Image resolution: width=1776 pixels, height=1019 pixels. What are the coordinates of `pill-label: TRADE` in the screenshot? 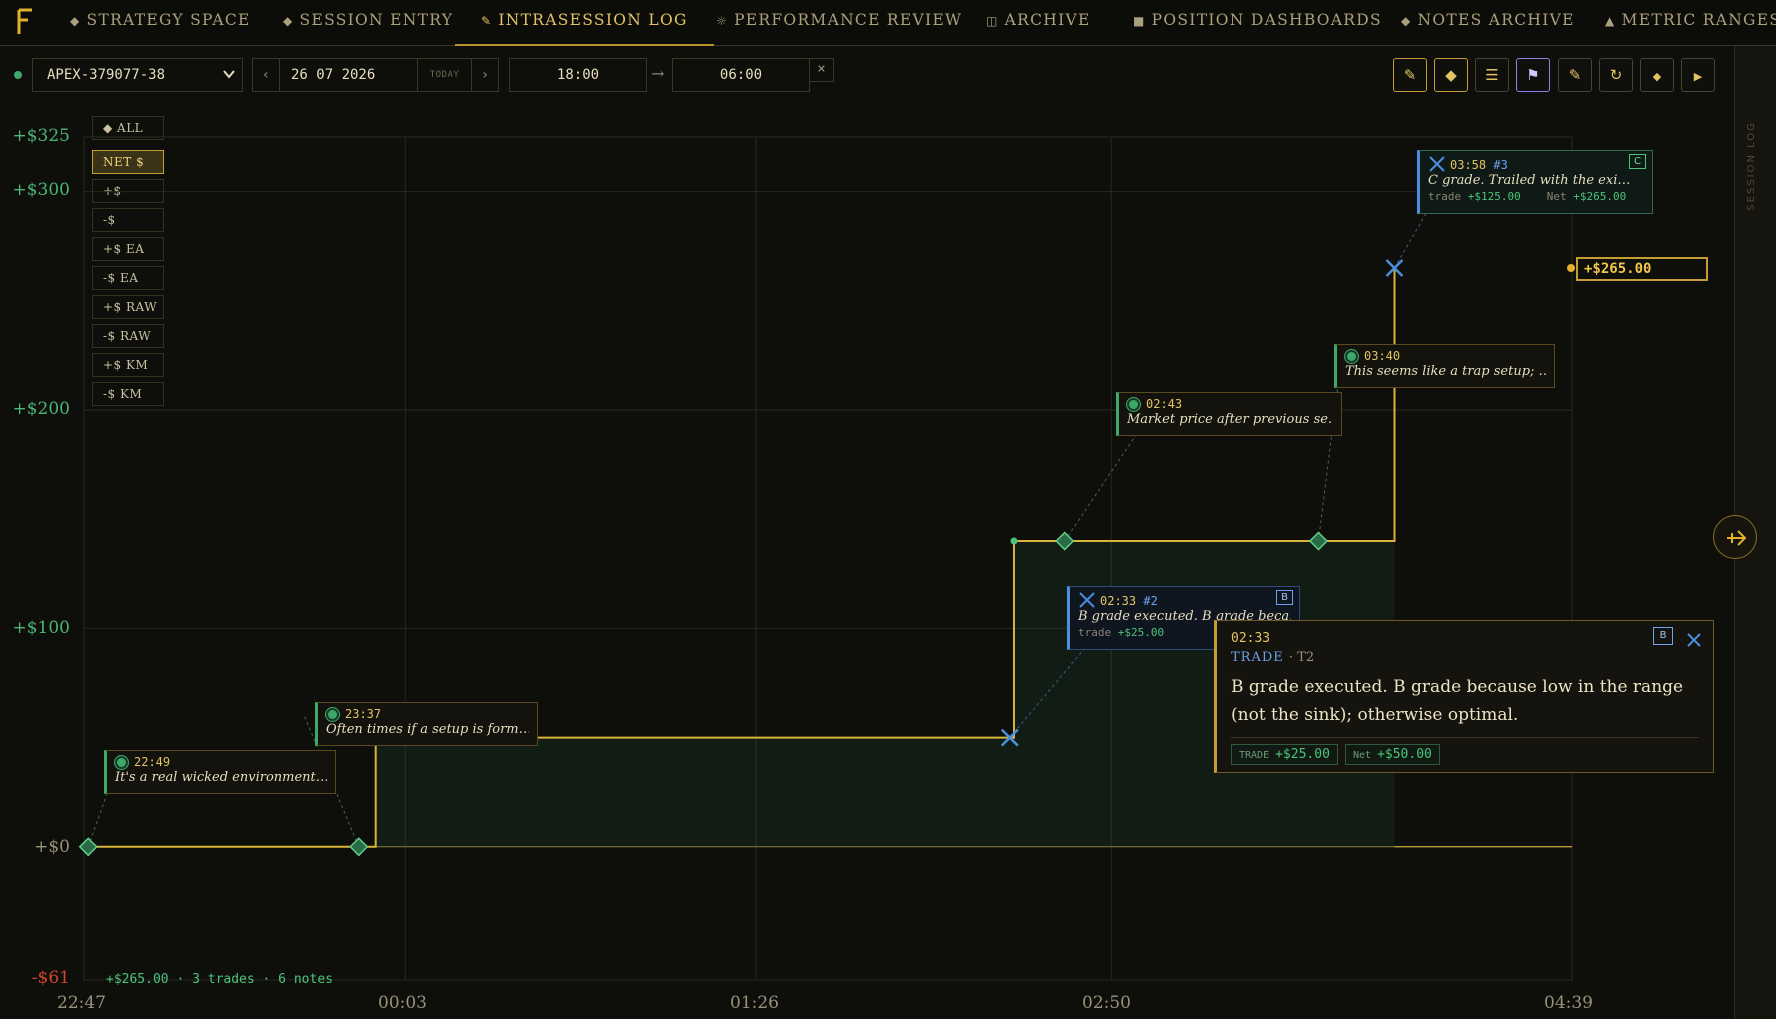 It's located at (1254, 755).